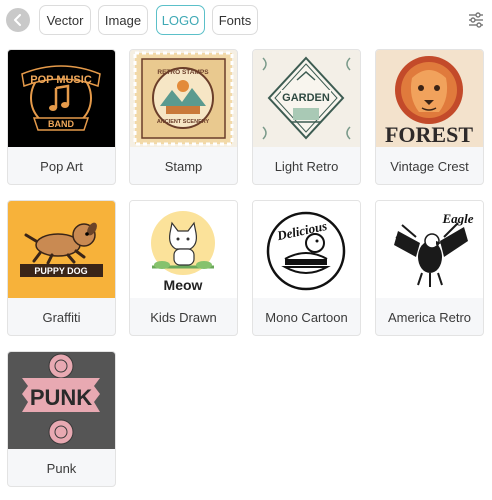 This screenshot has height=500, width=492. What do you see at coordinates (60, 271) in the screenshot?
I see `graffiti-title-text: PUPPY DOG` at bounding box center [60, 271].